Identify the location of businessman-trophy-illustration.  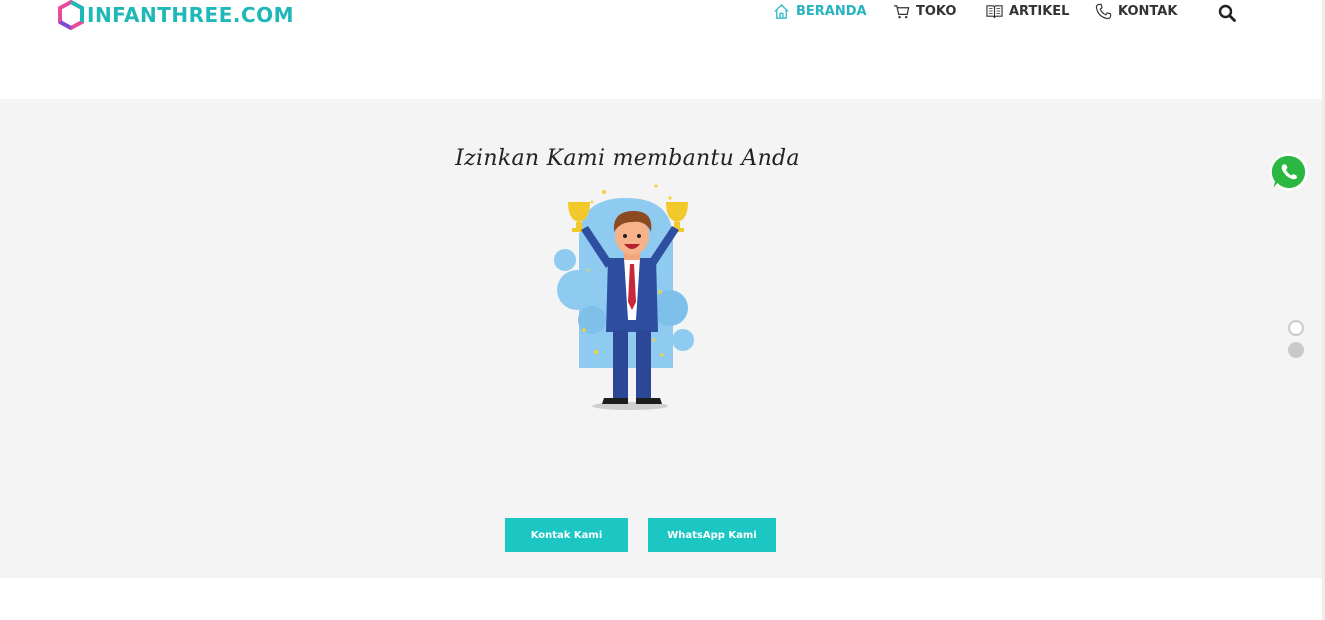
(624, 297).